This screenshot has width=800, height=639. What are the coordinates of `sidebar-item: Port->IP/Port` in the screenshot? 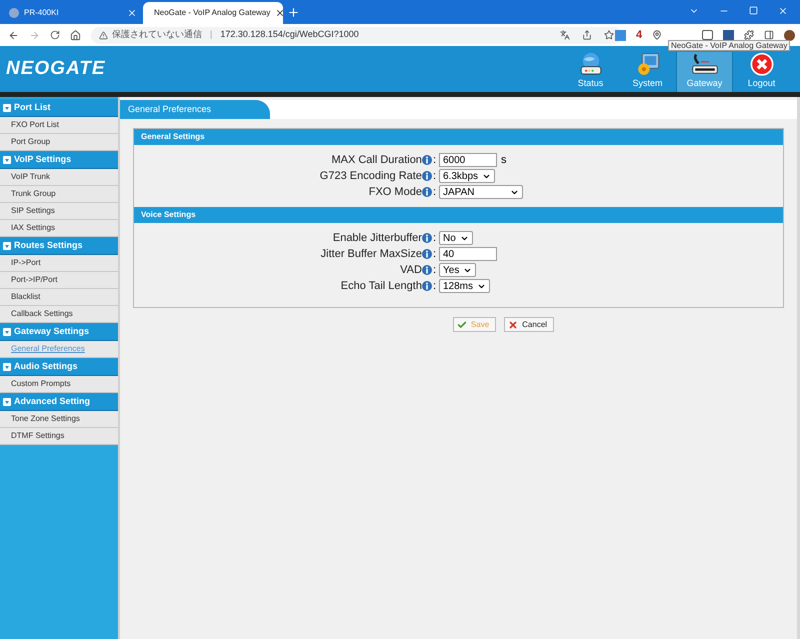 It's located at (59, 280).